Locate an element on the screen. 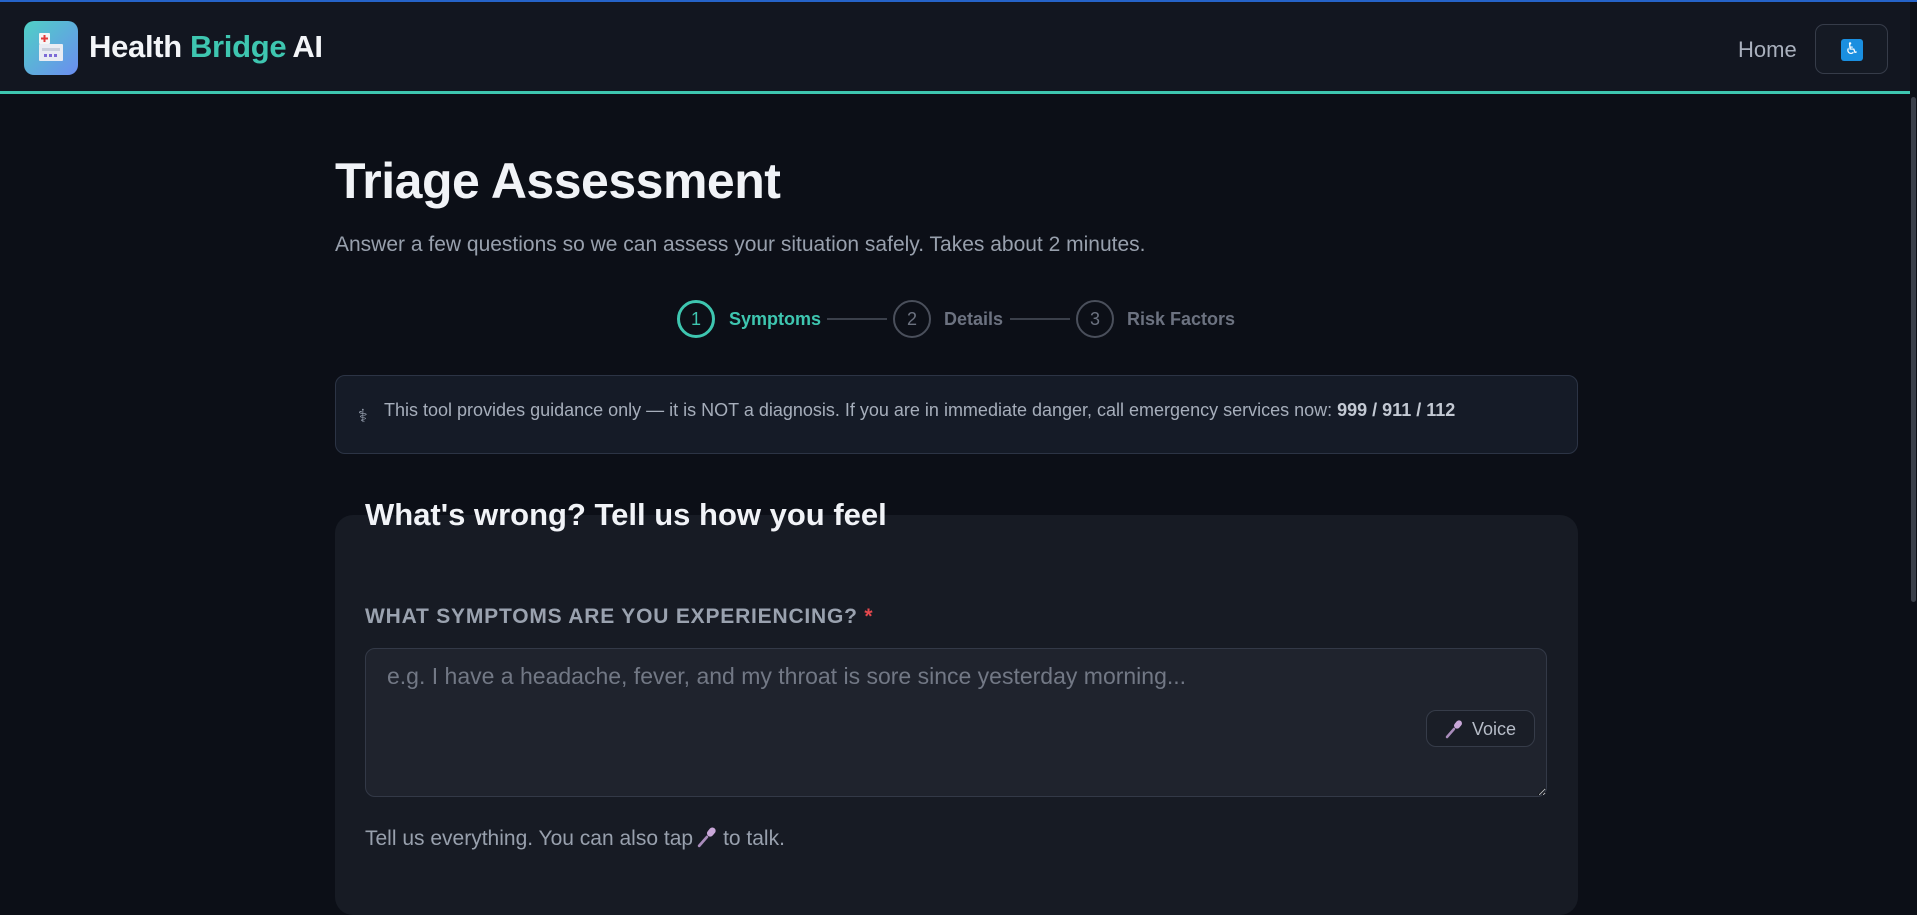 Image resolution: width=1917 pixels, height=915 pixels. accessibility-button: ♿ is located at coordinates (1851, 49).